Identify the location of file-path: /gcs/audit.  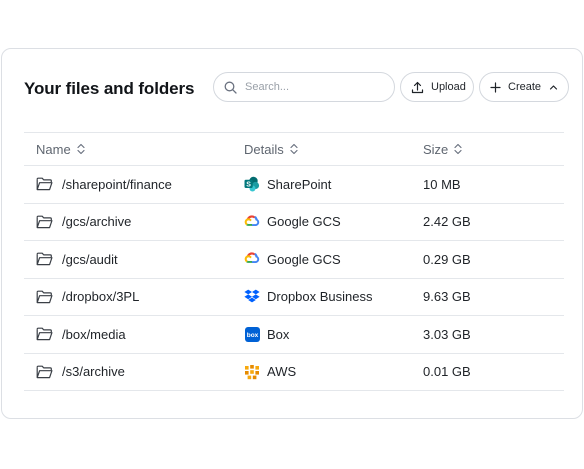
(90, 259).